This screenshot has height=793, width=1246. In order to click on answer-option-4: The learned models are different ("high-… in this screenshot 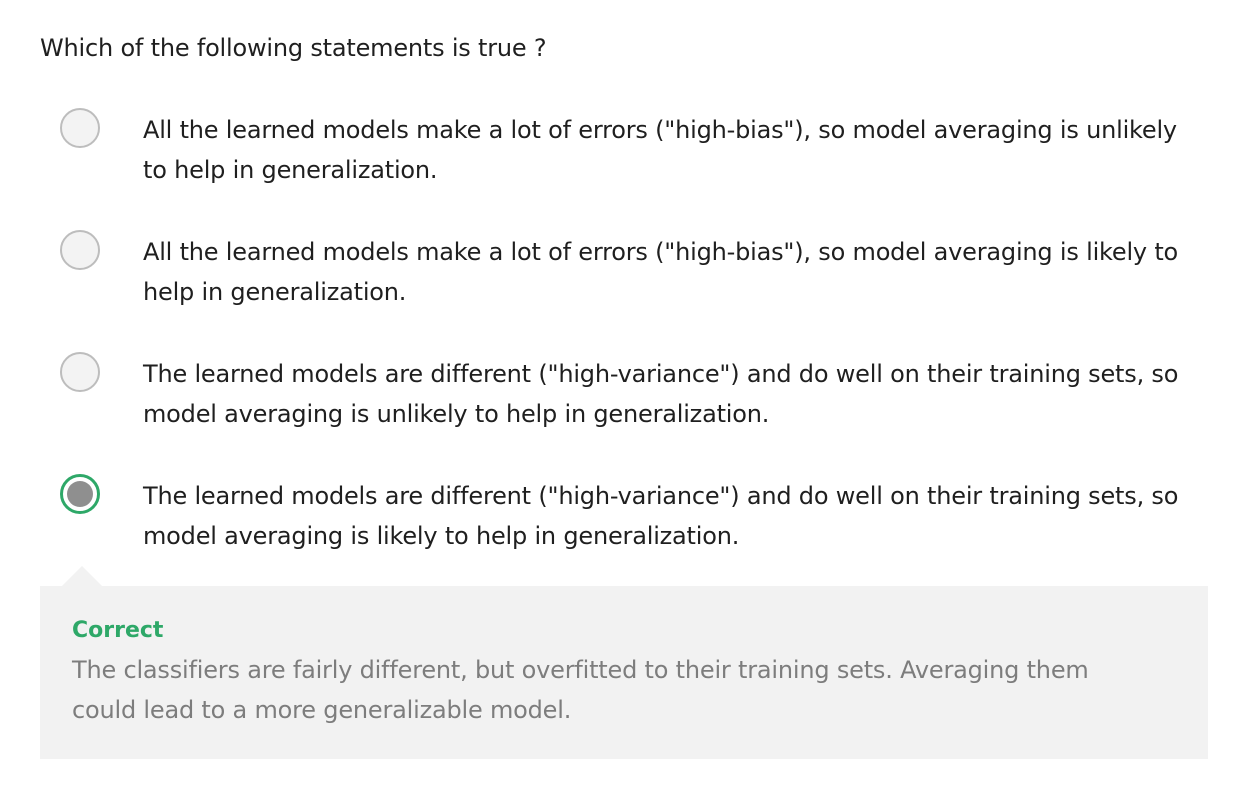, I will do `click(635, 519)`.